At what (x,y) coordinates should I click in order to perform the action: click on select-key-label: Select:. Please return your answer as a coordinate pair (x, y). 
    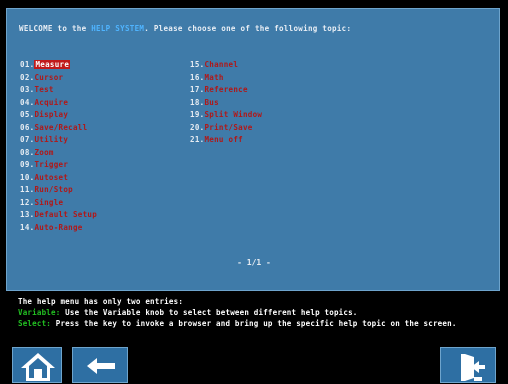
    Looking at the image, I should click on (35, 323).